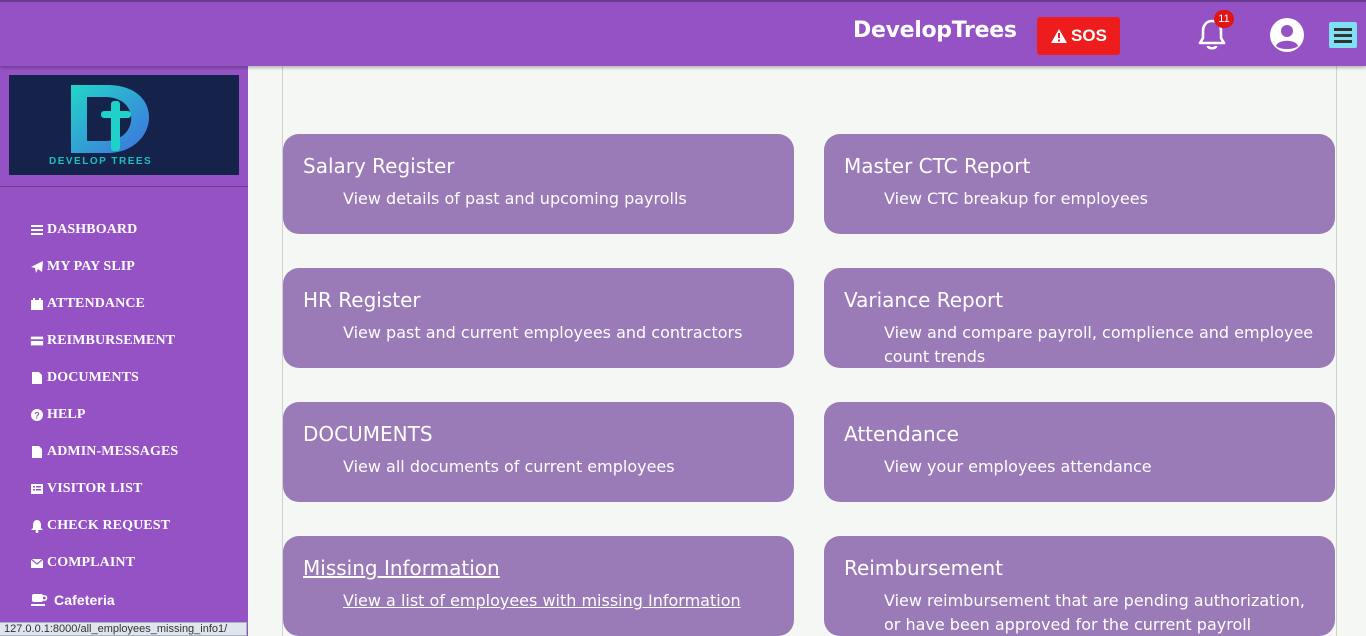  I want to click on logo-text: DEVELOP TREES, so click(100, 161).